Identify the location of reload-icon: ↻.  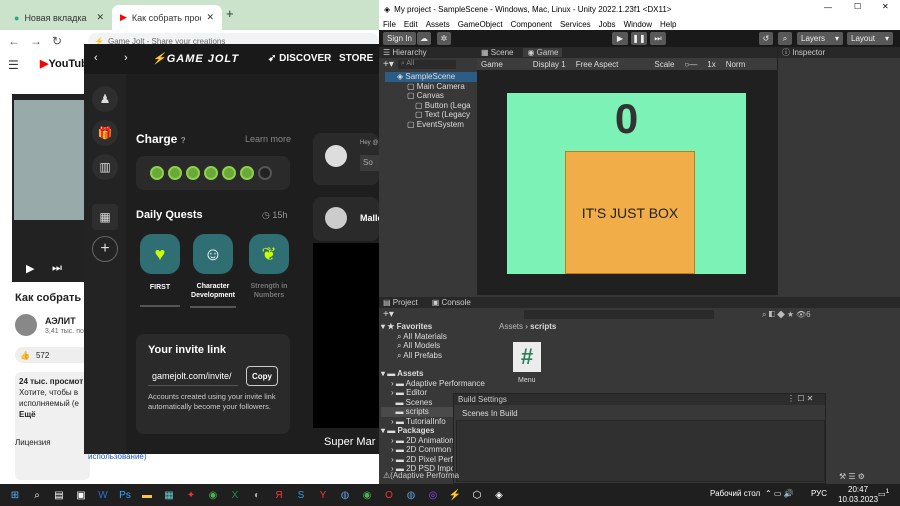
(57, 41).